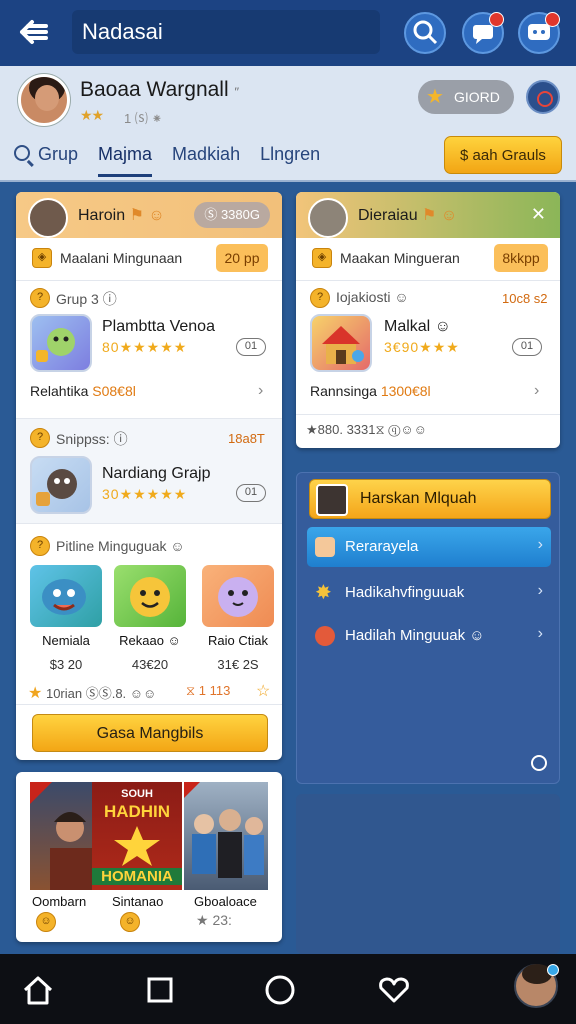 The image size is (576, 1024). Describe the element at coordinates (86, 299) in the screenshot. I see `section-label: Grup 3 ⓘ` at that location.